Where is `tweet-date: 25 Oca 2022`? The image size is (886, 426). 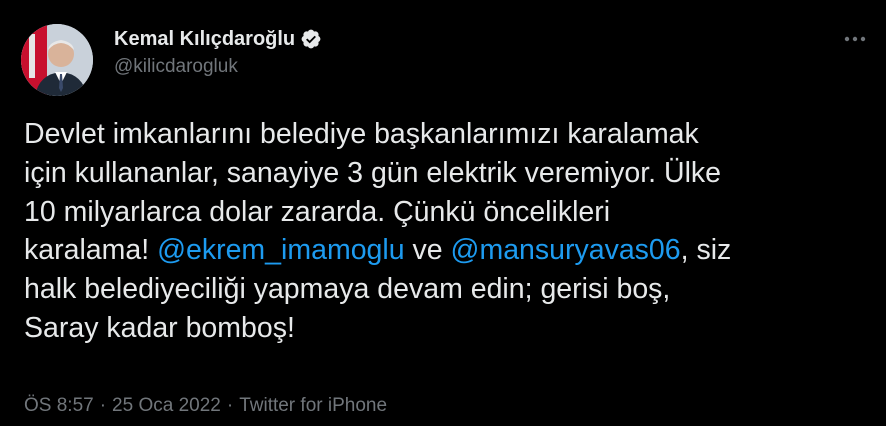
tweet-date: 25 Oca 2022 is located at coordinates (166, 405).